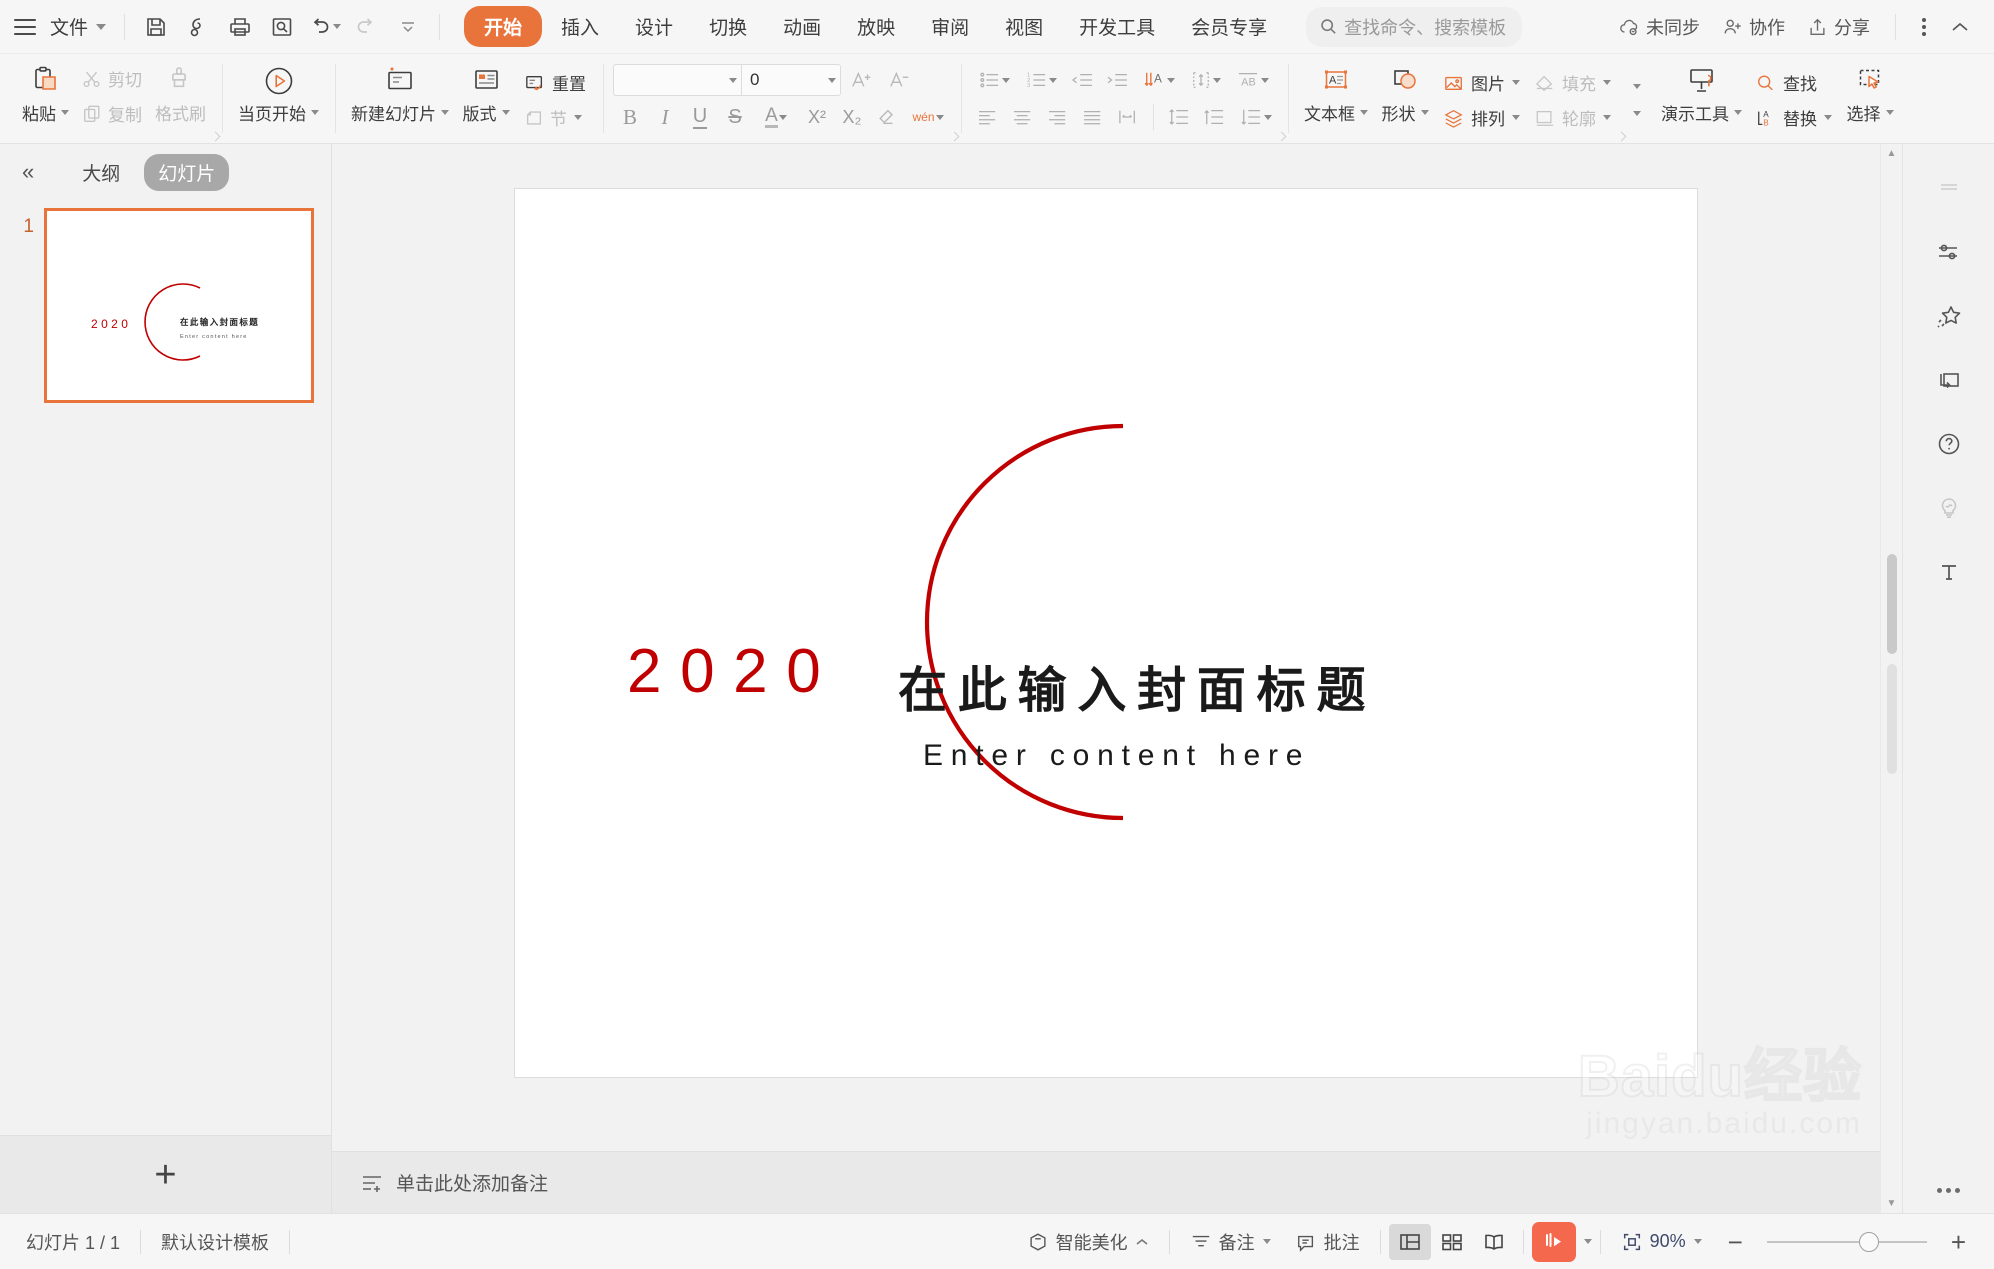 The width and height of the screenshot is (1994, 1269). What do you see at coordinates (1949, 188) in the screenshot?
I see `panel-toggle-icon` at bounding box center [1949, 188].